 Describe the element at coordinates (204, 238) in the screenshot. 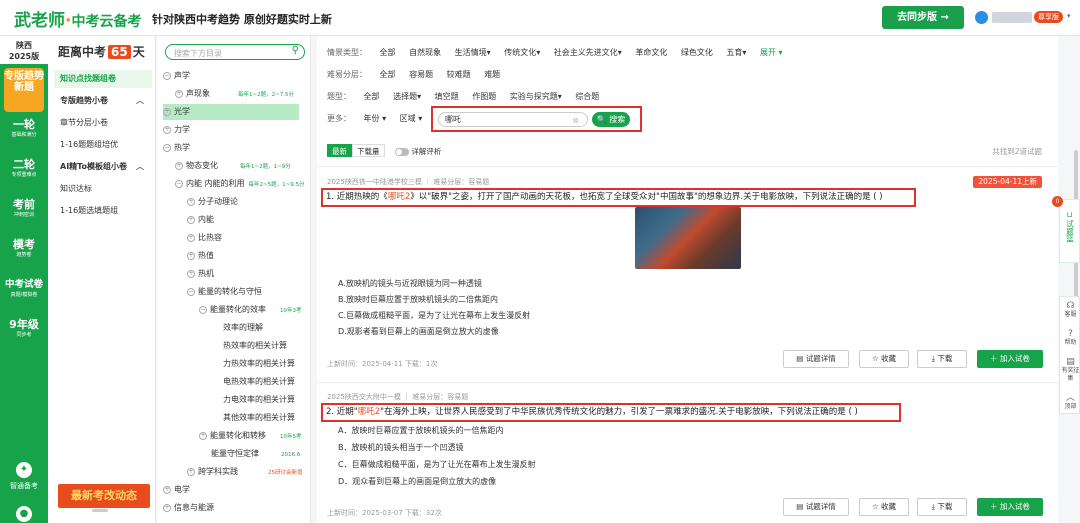

I see `tree-node: + 比热容` at that location.